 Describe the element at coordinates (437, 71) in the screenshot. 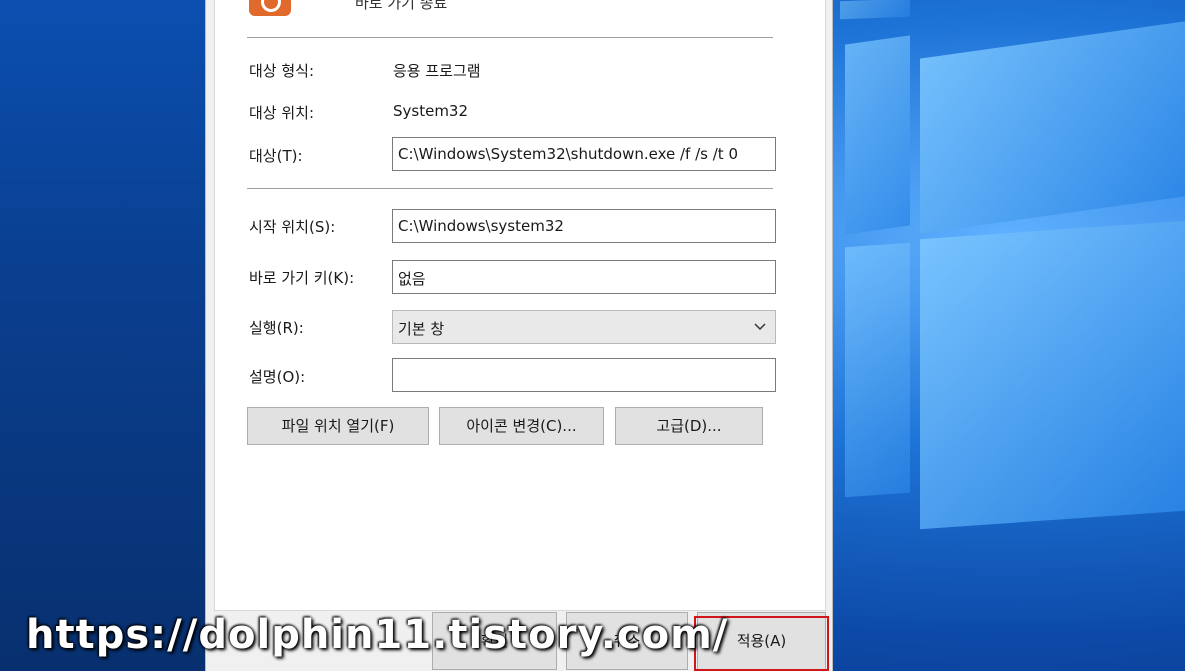

I see `target-type-value: 응용 프로그램` at that location.